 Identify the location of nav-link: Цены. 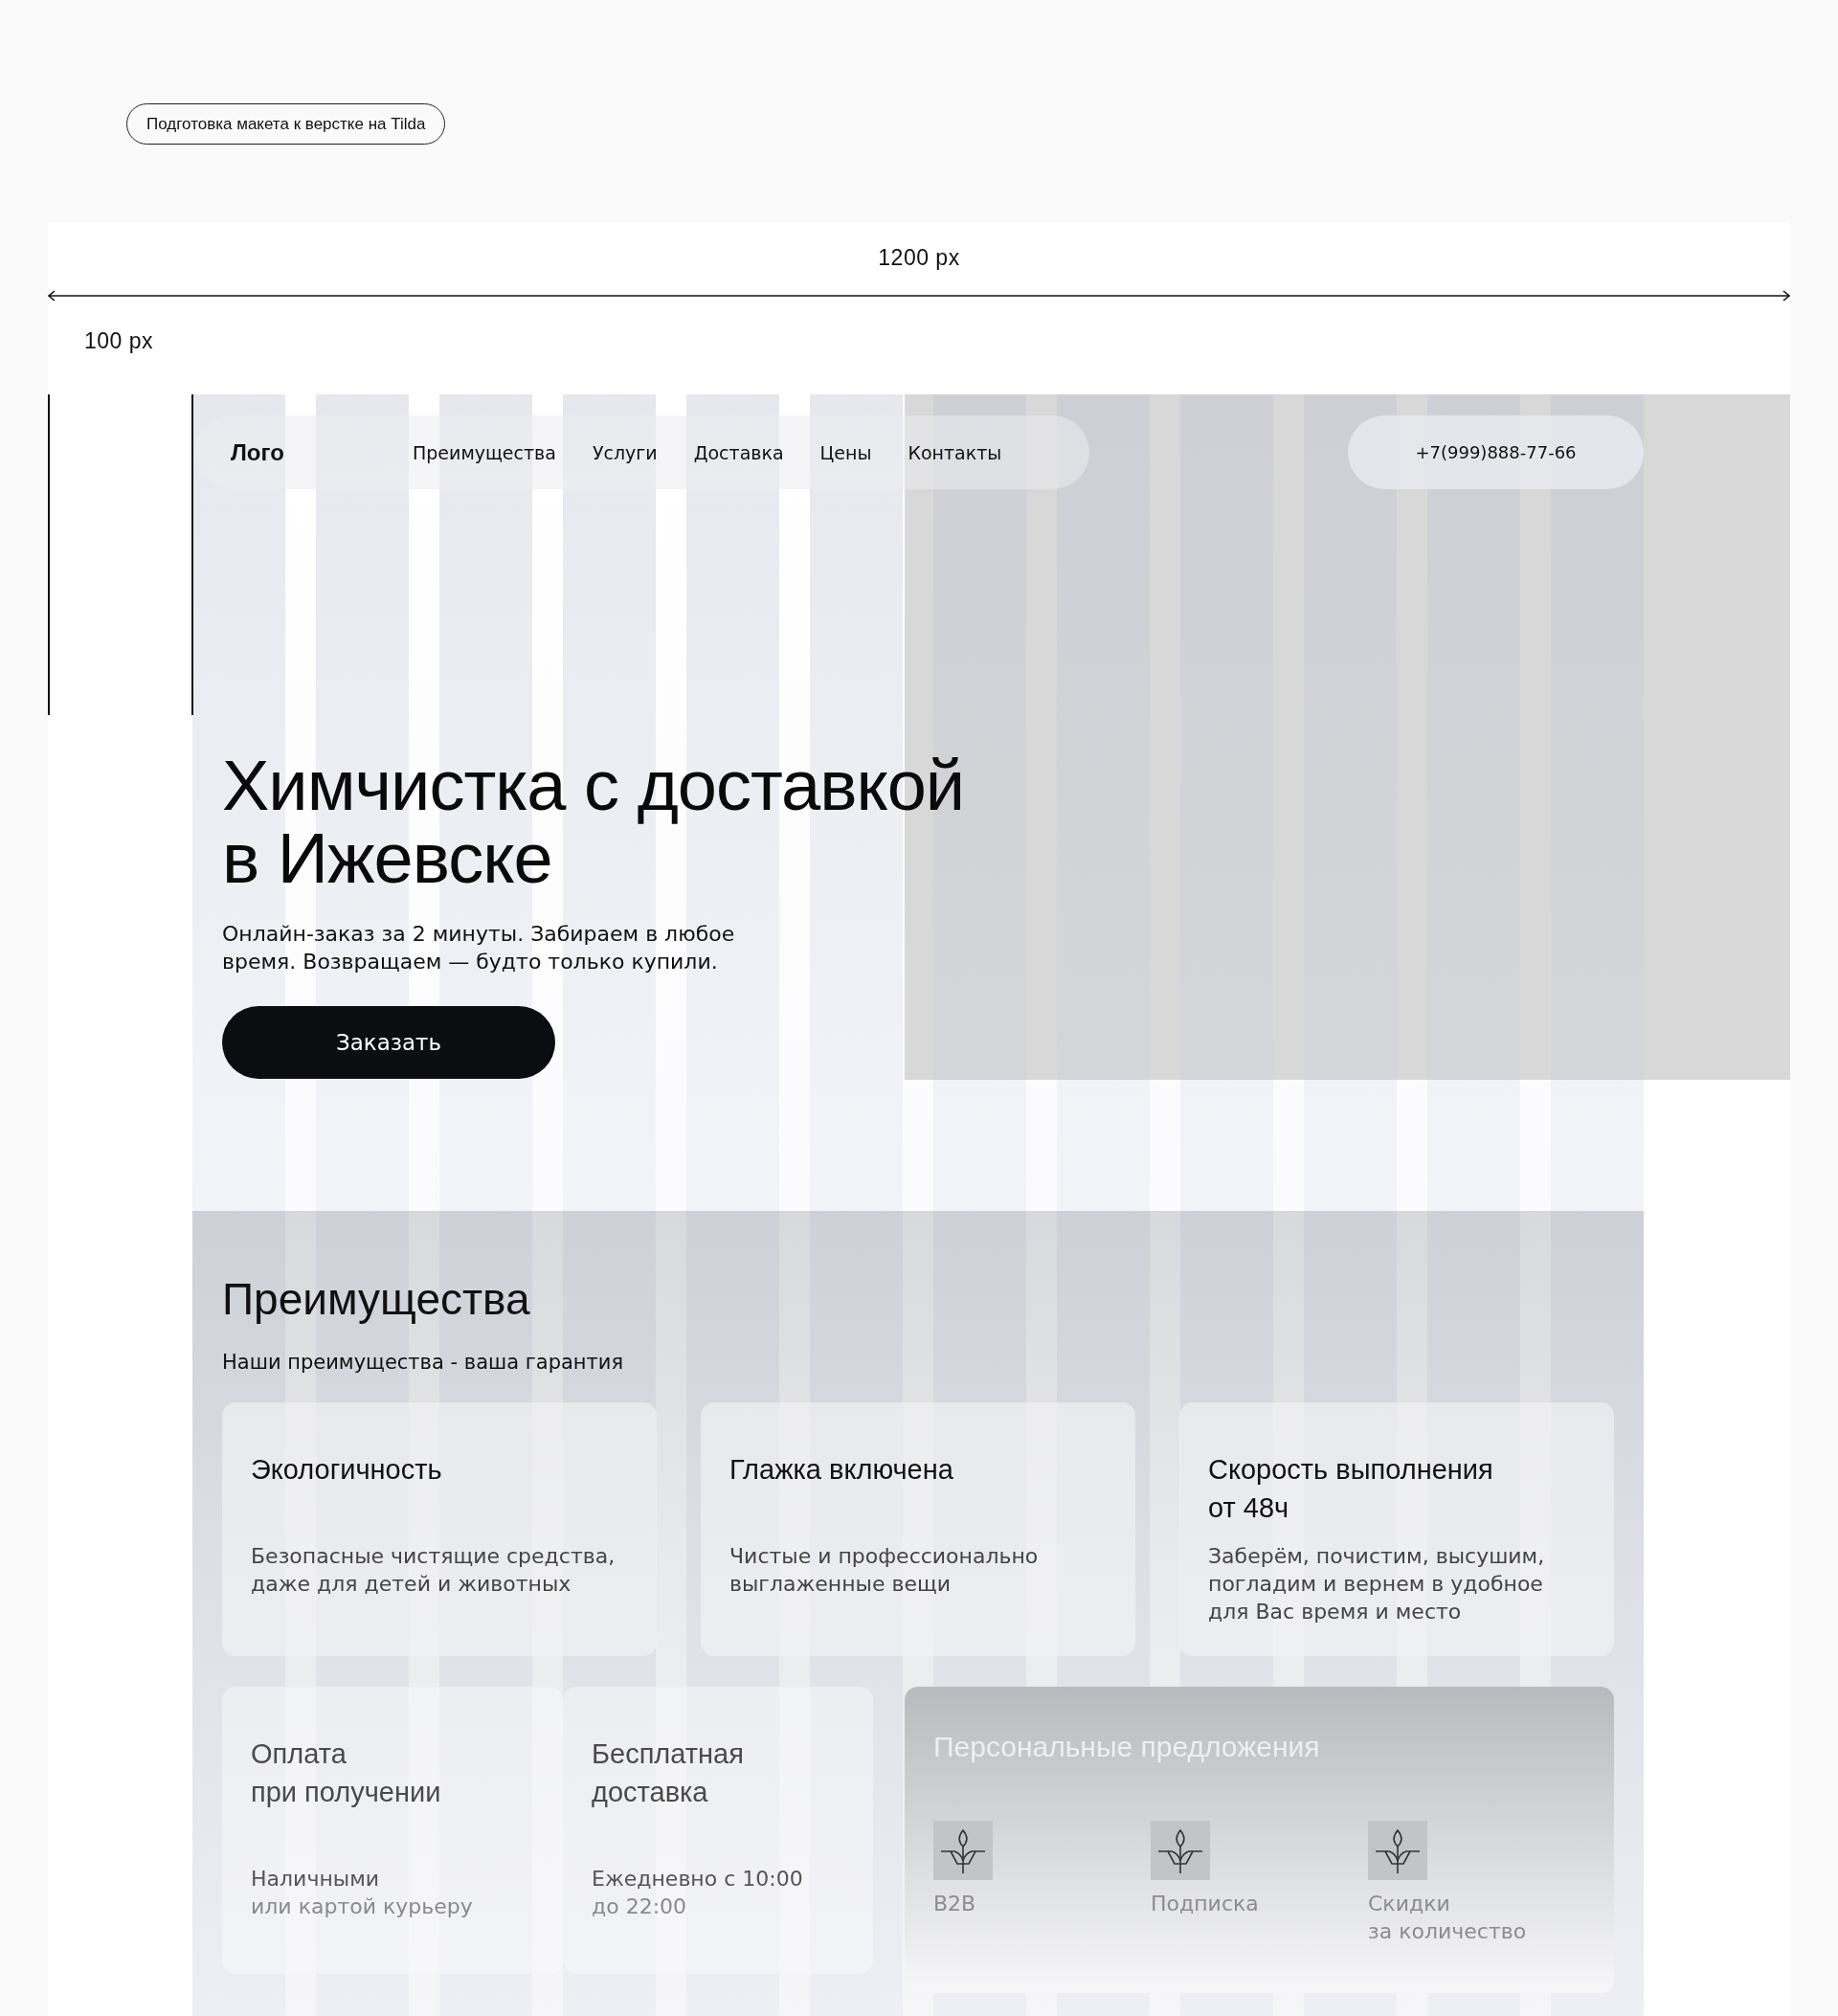
(845, 452).